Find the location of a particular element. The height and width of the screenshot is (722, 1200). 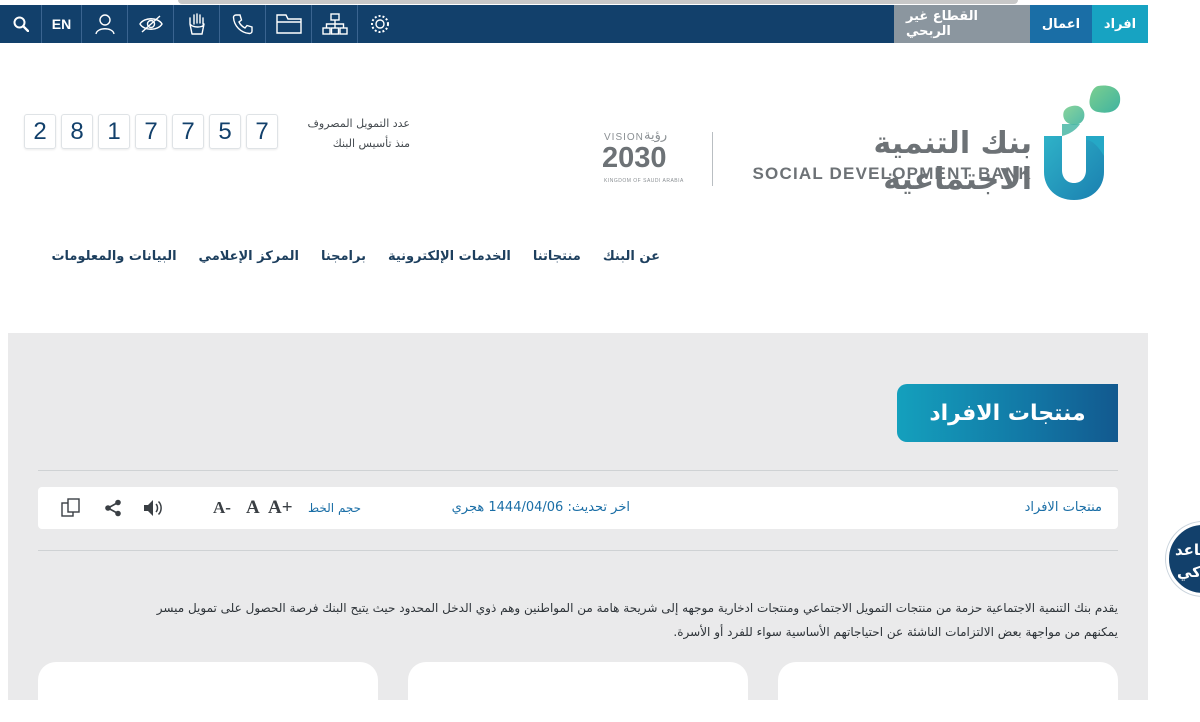

nav-item-data-information: البيانات والمعلومات is located at coordinates (113, 257).